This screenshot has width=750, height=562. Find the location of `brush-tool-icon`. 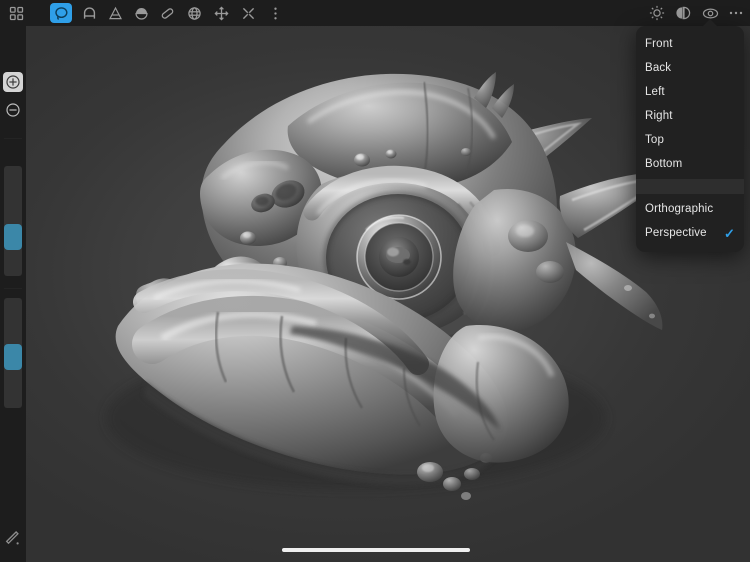

brush-tool-icon is located at coordinates (13, 538).